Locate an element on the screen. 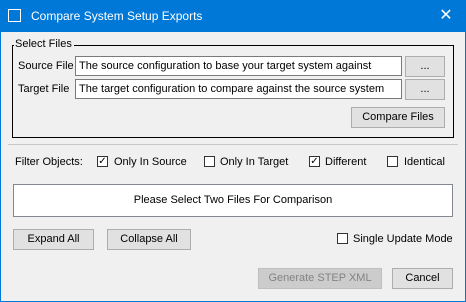 The width and height of the screenshot is (466, 302). target-file-label: Target File is located at coordinates (44, 89).